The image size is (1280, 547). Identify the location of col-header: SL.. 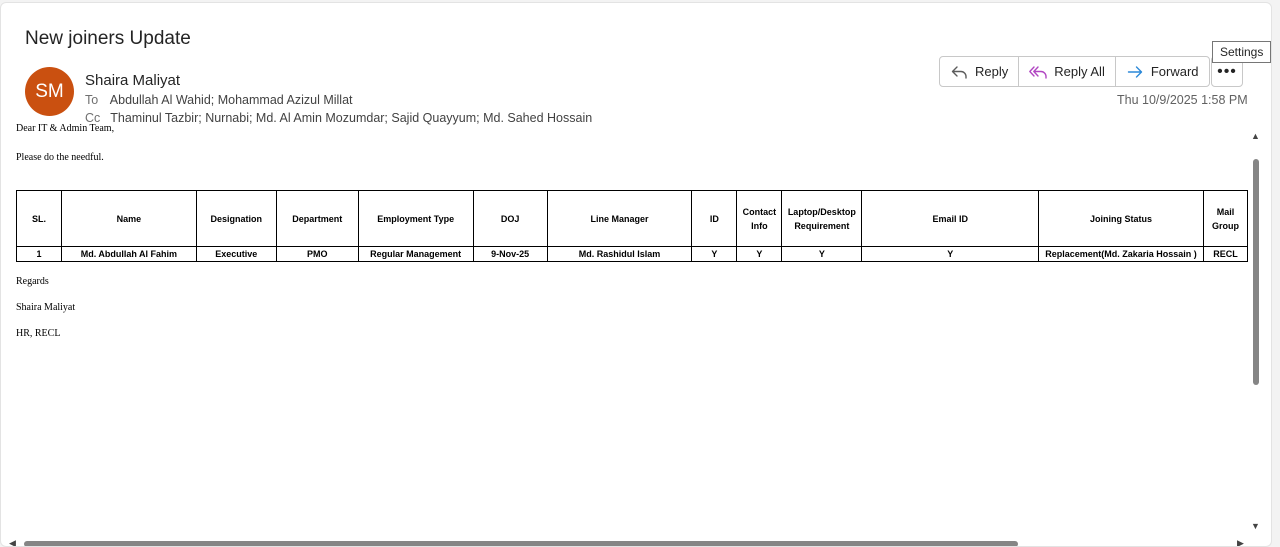
(39, 218).